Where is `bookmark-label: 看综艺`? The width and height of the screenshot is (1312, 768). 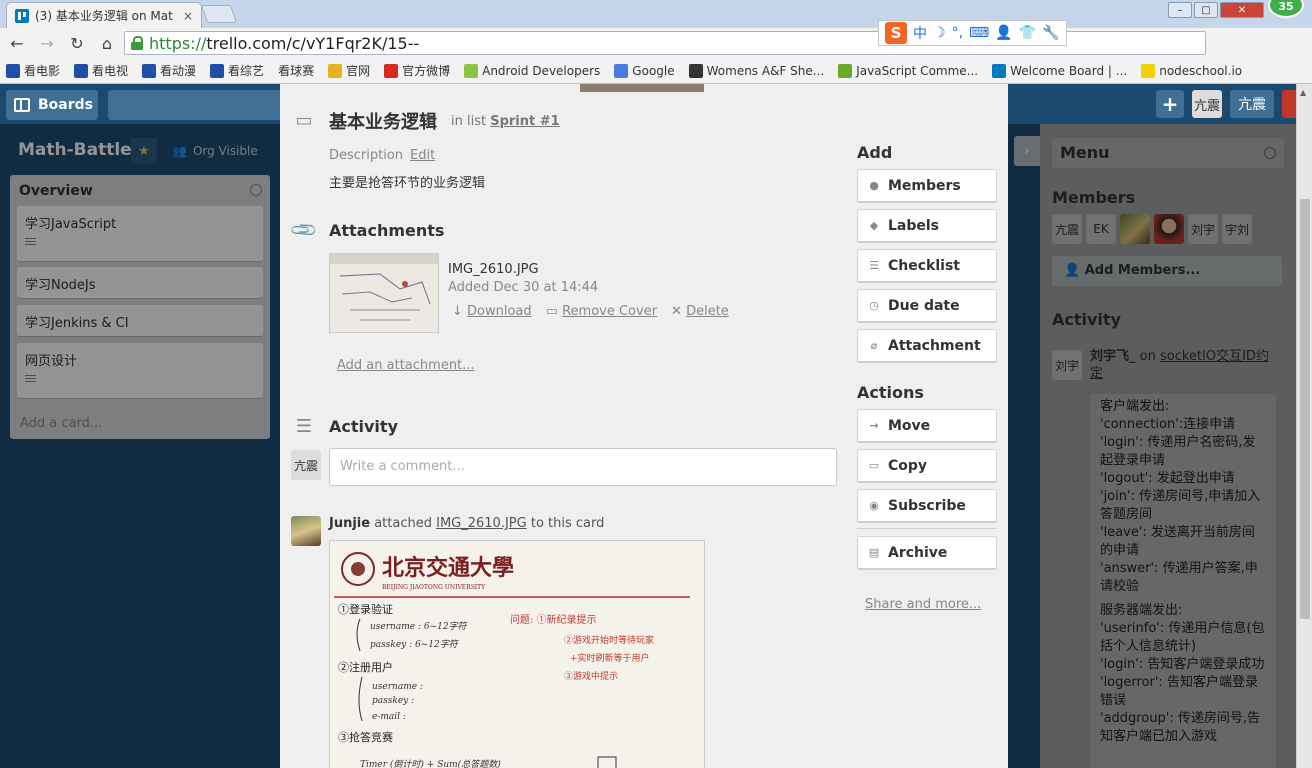 bookmark-label: 看综艺 is located at coordinates (246, 71).